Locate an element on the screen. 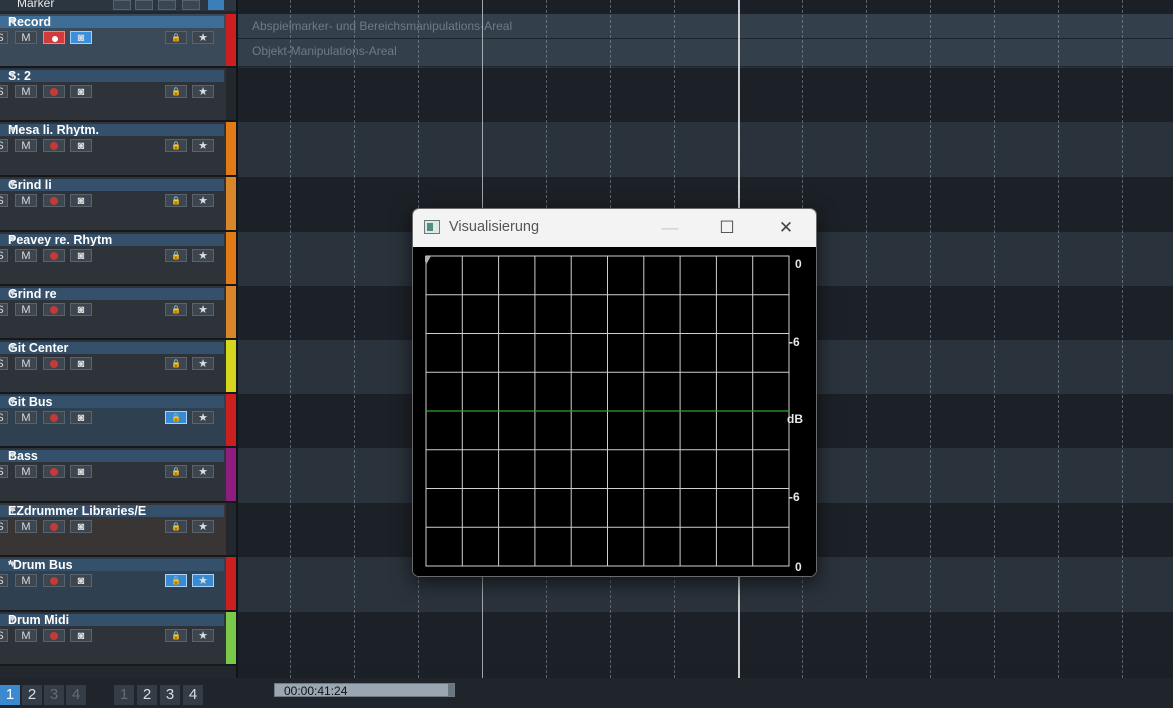 This screenshot has width=1173, height=708. track-header: Grind re▼ SM ◙ 🔒 ★ is located at coordinates (118, 313).